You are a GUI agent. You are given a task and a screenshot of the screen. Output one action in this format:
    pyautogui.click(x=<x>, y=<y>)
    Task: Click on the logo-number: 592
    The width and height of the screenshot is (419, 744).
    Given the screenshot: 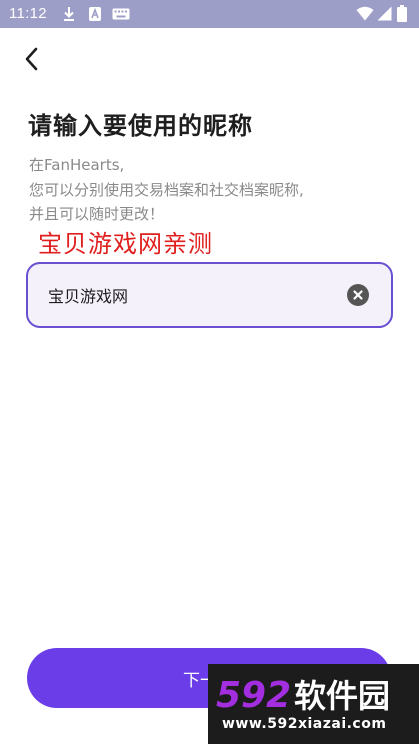 What is the action you would take?
    pyautogui.click(x=253, y=695)
    